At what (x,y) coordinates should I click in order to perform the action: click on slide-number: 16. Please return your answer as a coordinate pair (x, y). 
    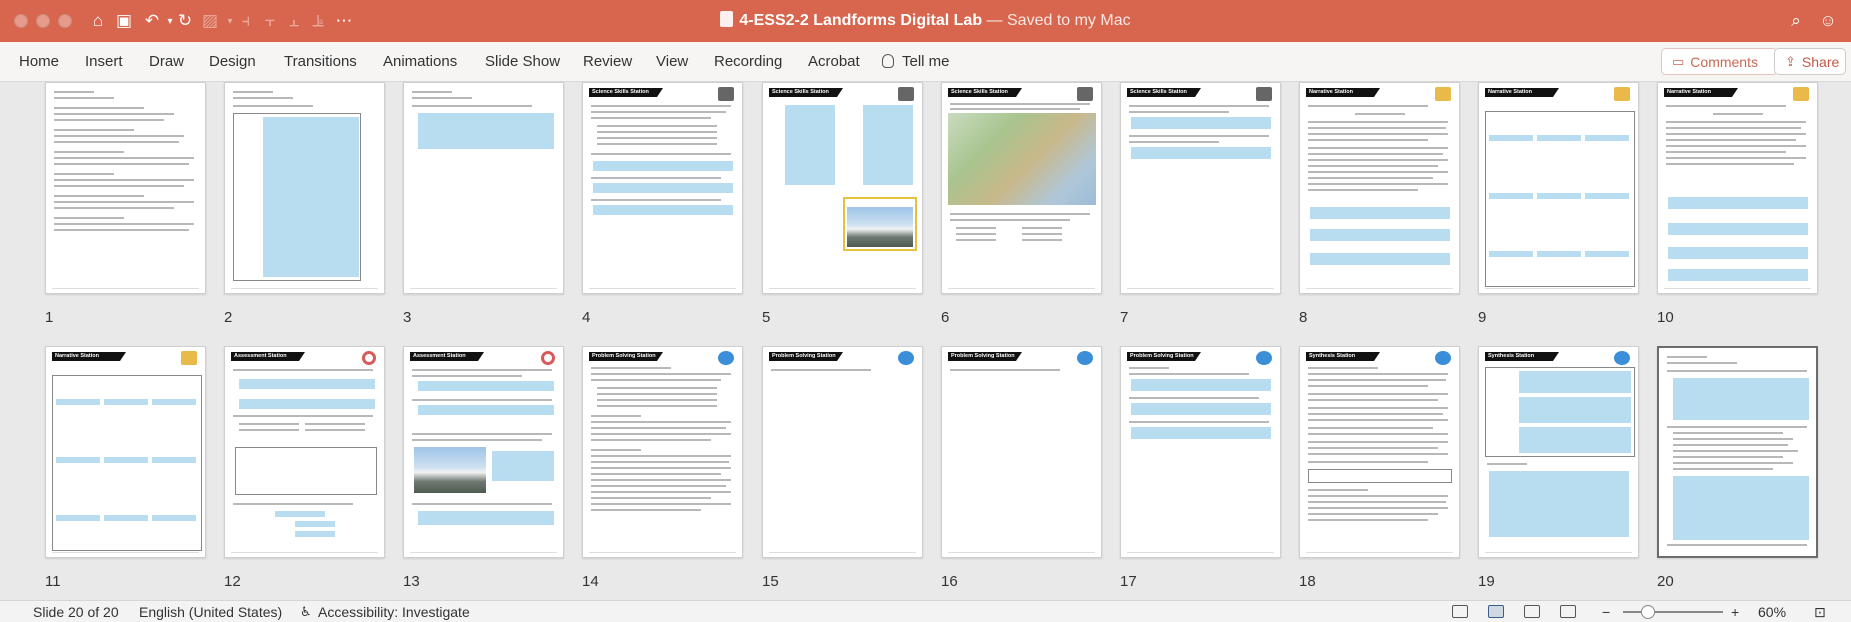
    Looking at the image, I should click on (949, 581).